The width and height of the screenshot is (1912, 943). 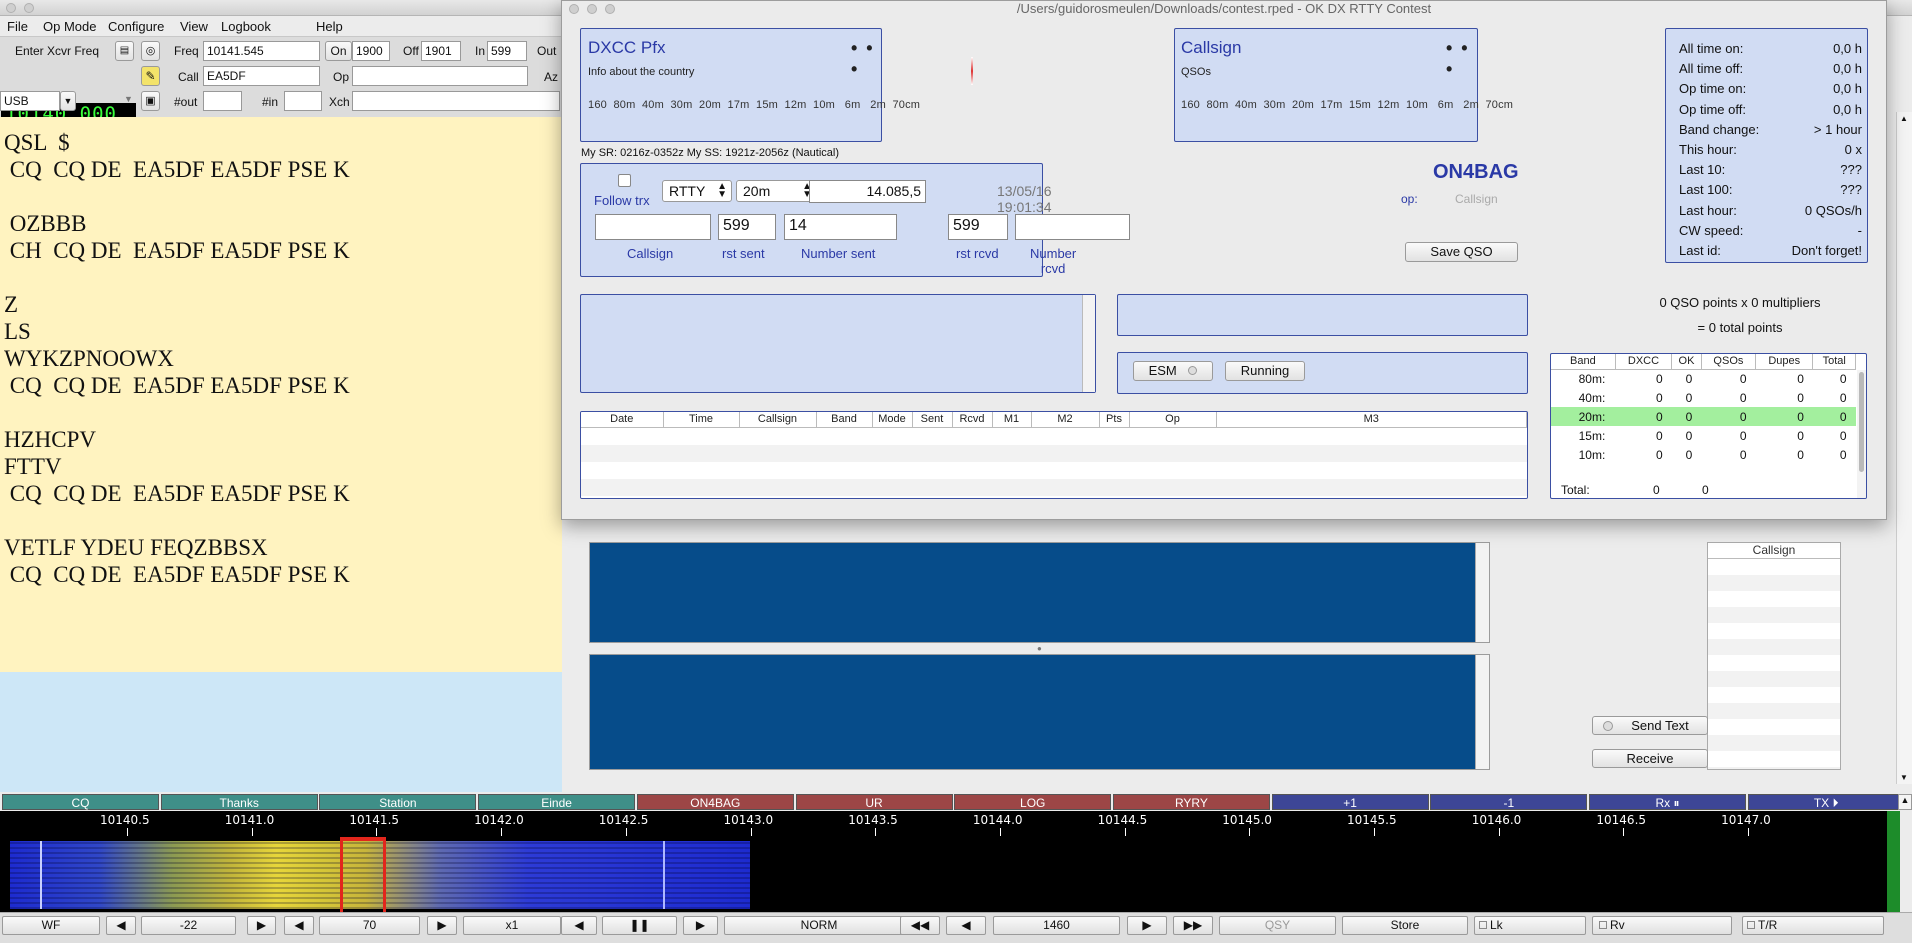 What do you see at coordinates (1039, 648) in the screenshot?
I see `splitter-handle-icon: ●` at bounding box center [1039, 648].